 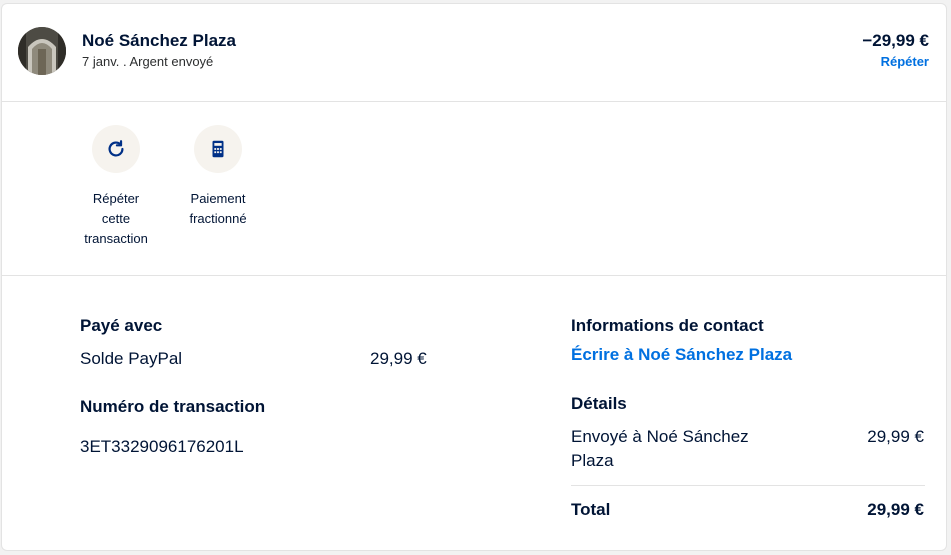 What do you see at coordinates (905, 61) in the screenshot?
I see `repeat-link: Répéter` at bounding box center [905, 61].